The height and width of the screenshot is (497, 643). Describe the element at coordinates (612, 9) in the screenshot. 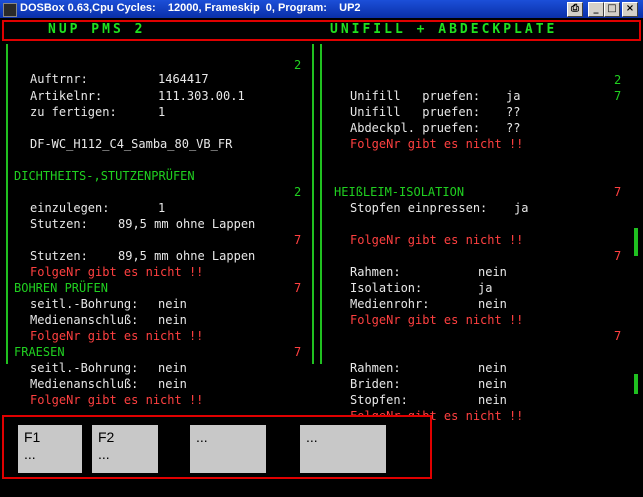

I see `maximize-button: □` at that location.